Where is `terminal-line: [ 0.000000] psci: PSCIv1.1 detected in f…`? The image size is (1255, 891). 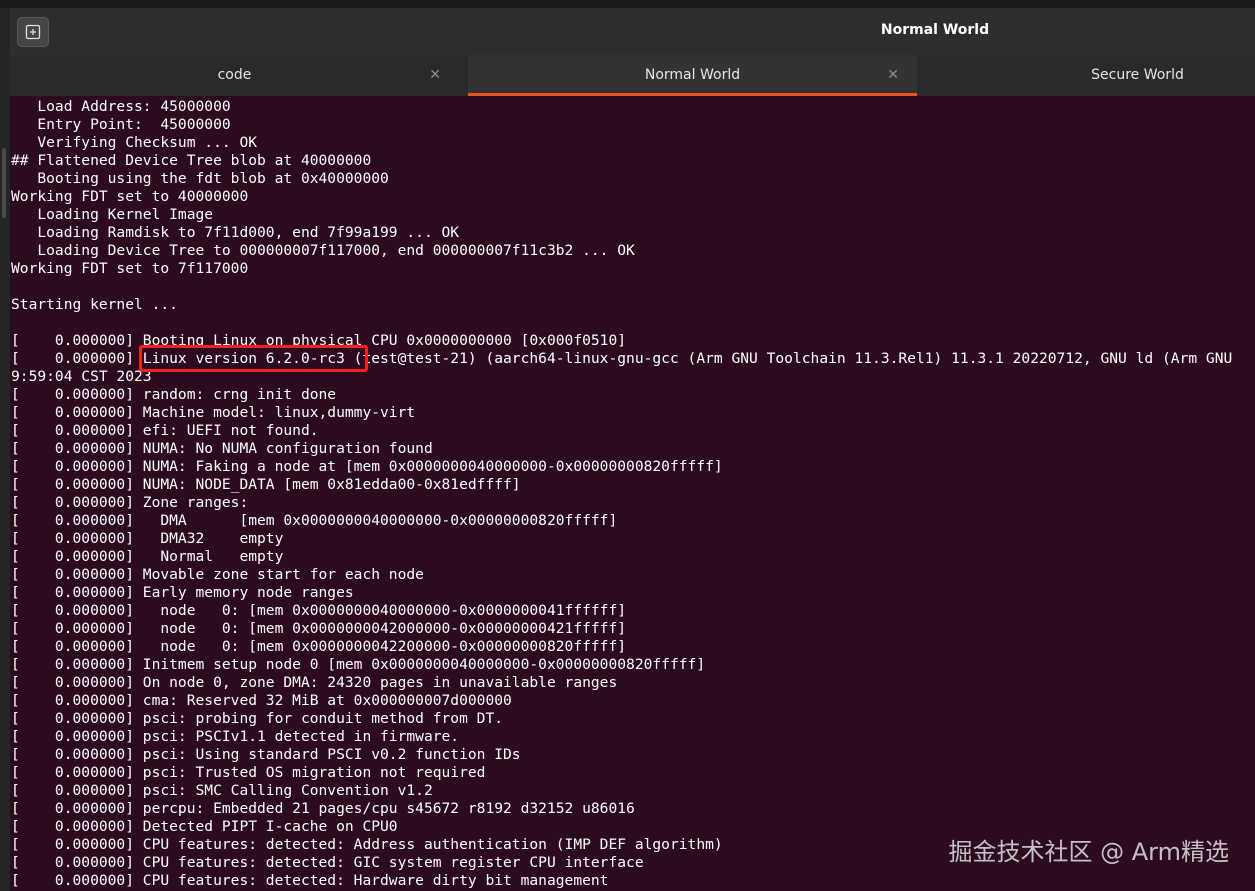
terminal-line: [ 0.000000] psci: PSCIv1.1 detected in f… is located at coordinates (235, 736).